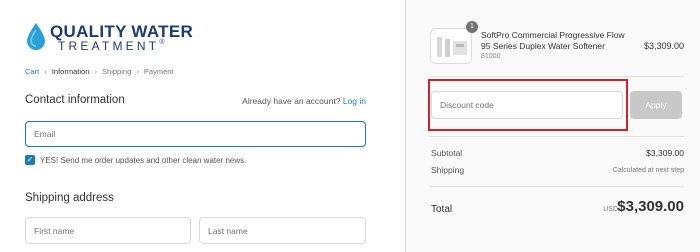 The width and height of the screenshot is (700, 252). I want to click on total-value: $3,309.00, so click(650, 206).